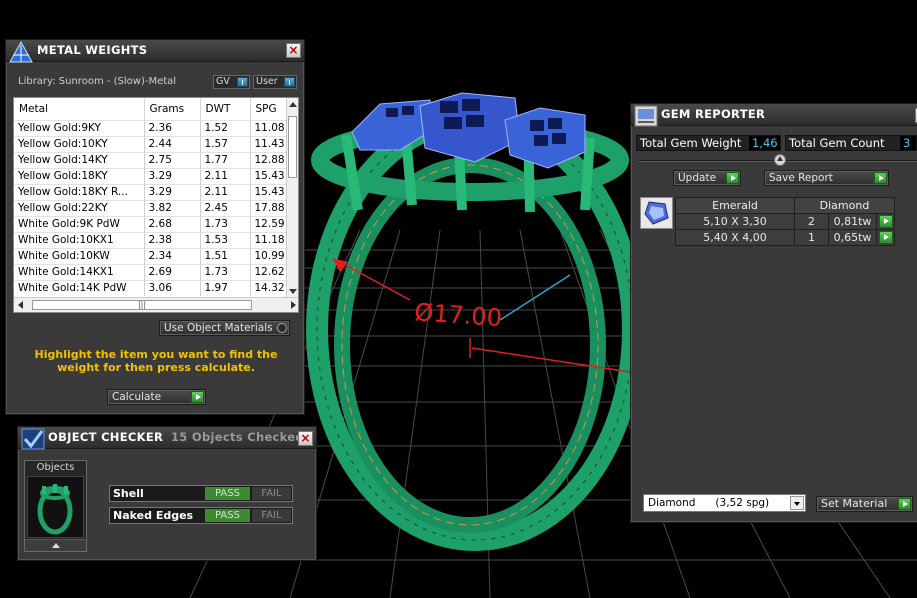  I want to click on metal-name: Yellow Gold:22KY, so click(79, 207).